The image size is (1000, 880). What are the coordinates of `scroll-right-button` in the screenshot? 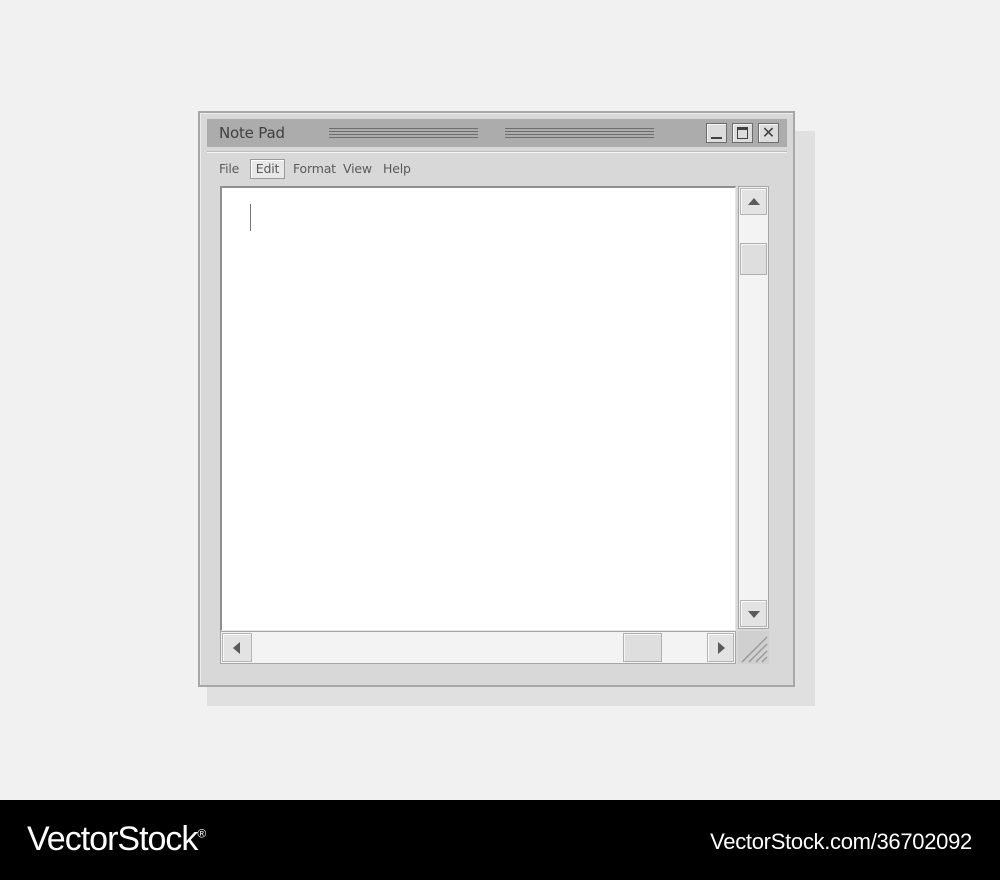 It's located at (720, 647).